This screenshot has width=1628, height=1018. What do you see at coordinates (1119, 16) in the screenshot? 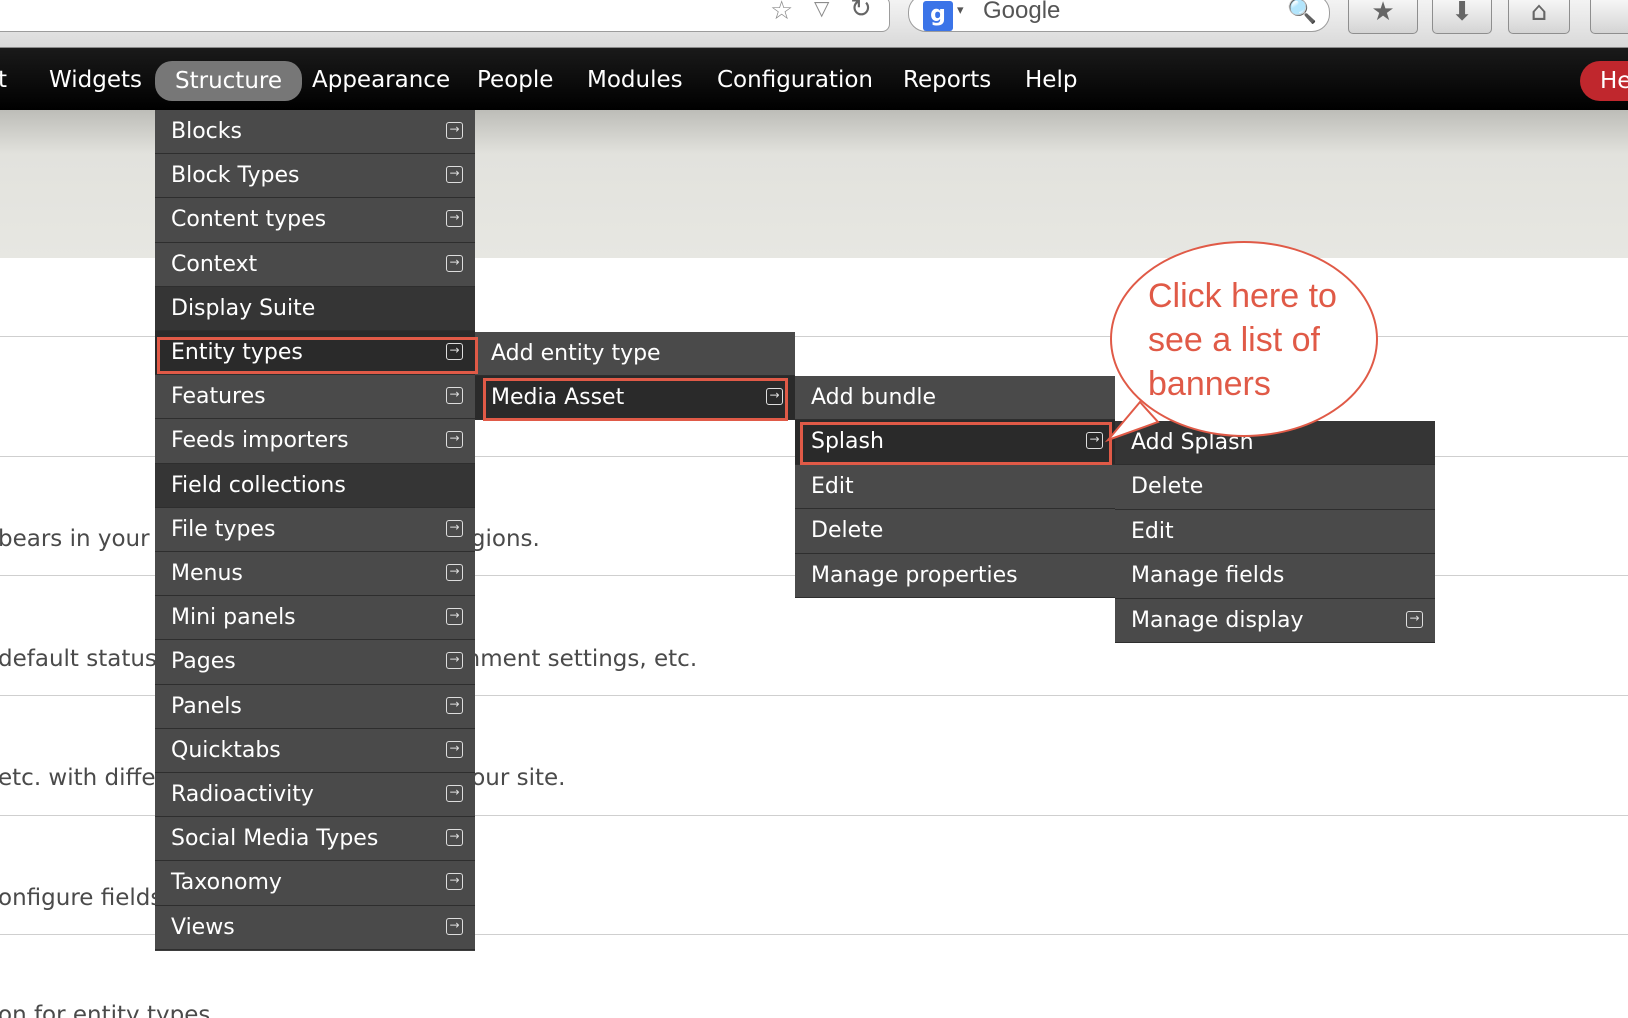
I see `search-box: g ▾ Google 🔍` at bounding box center [1119, 16].